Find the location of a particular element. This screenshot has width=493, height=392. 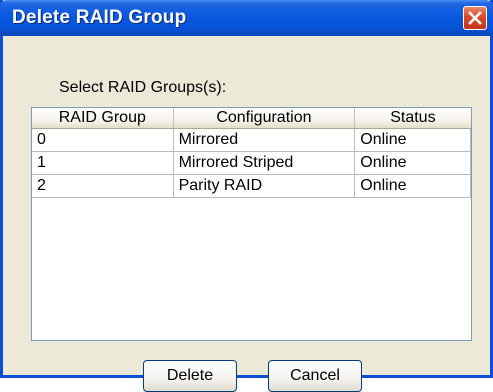

select-prompt-label: Select RAID Groups(s): is located at coordinates (143, 87).